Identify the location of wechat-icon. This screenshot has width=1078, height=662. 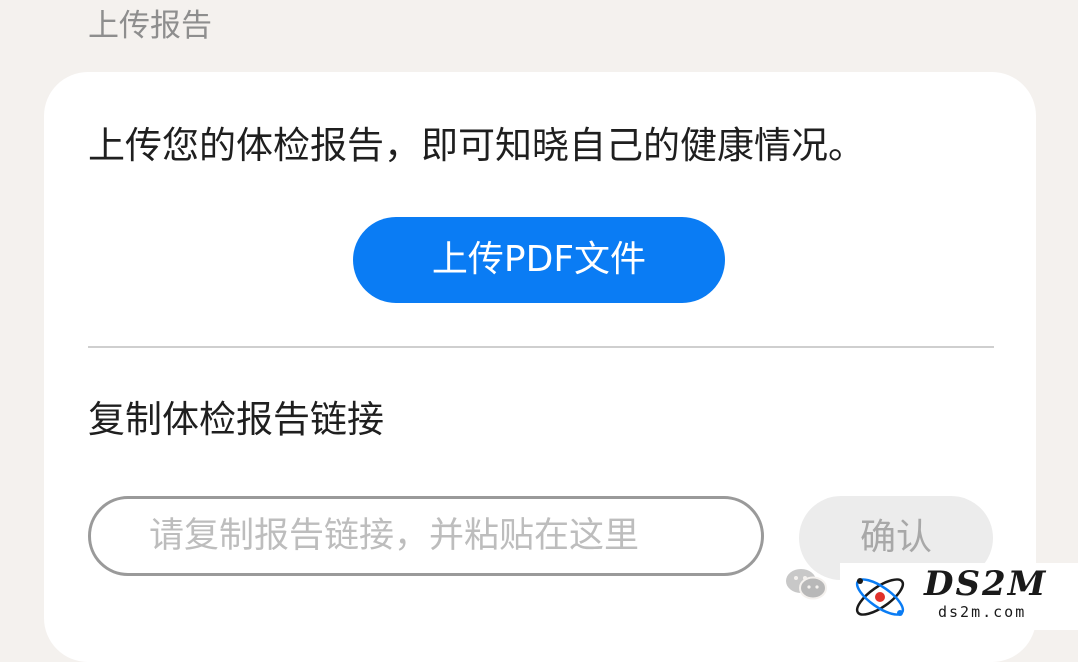
(806, 584).